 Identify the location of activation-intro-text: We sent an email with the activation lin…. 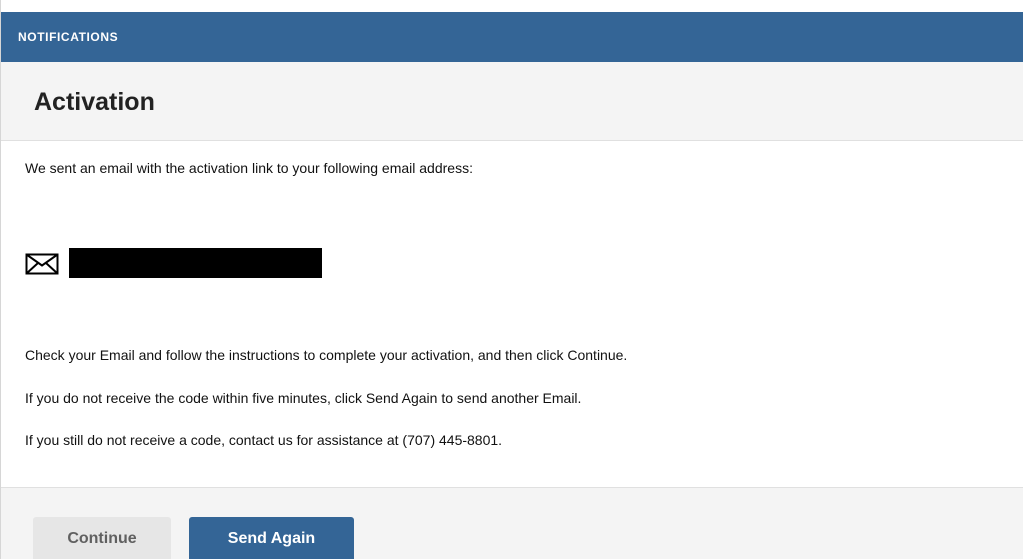
(249, 168).